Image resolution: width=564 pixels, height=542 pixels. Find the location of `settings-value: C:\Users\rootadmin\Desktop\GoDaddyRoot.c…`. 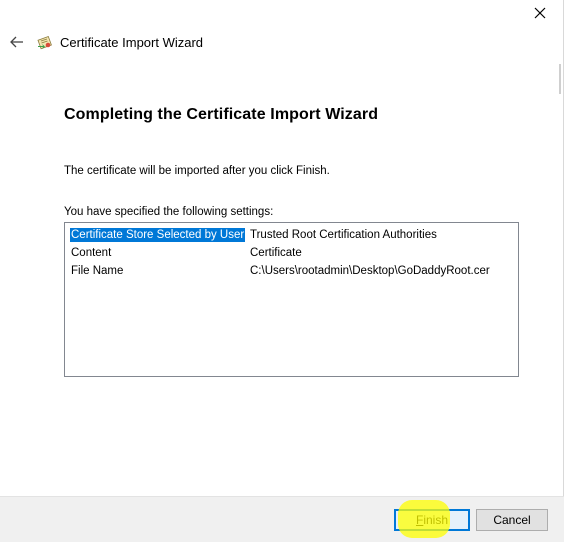

settings-value: C:\Users\rootadmin\Desktop\GoDaddyRoot.c… is located at coordinates (370, 271).